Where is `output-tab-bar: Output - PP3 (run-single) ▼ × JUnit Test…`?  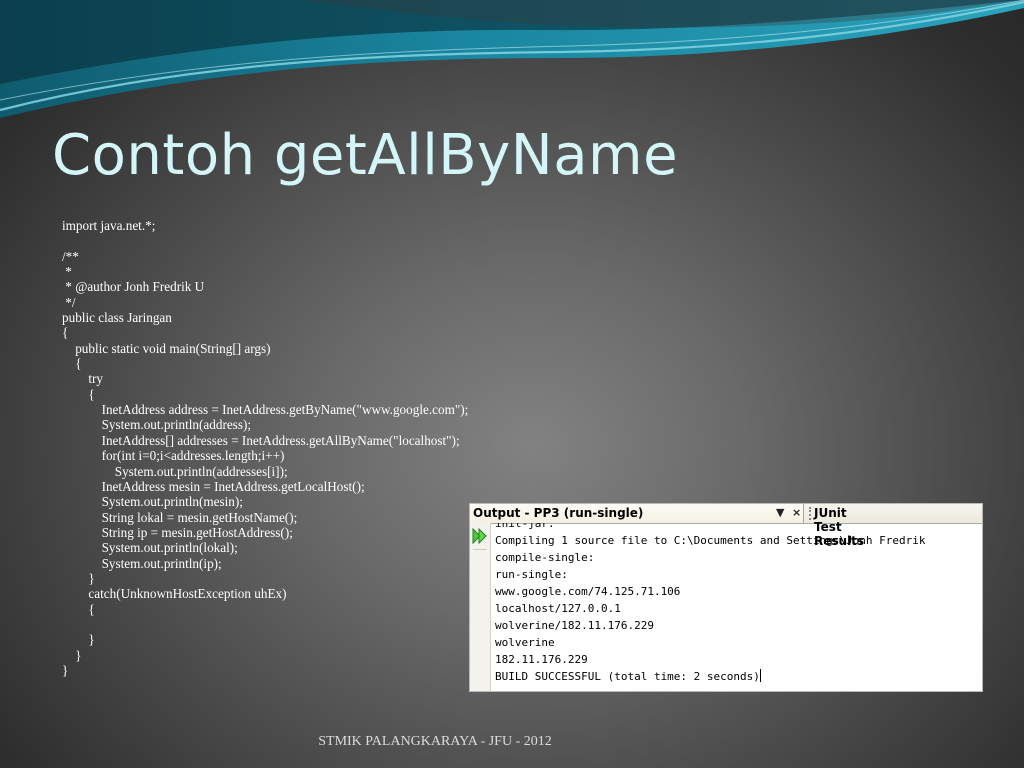 output-tab-bar: Output - PP3 (run-single) ▼ × JUnit Test… is located at coordinates (726, 526).